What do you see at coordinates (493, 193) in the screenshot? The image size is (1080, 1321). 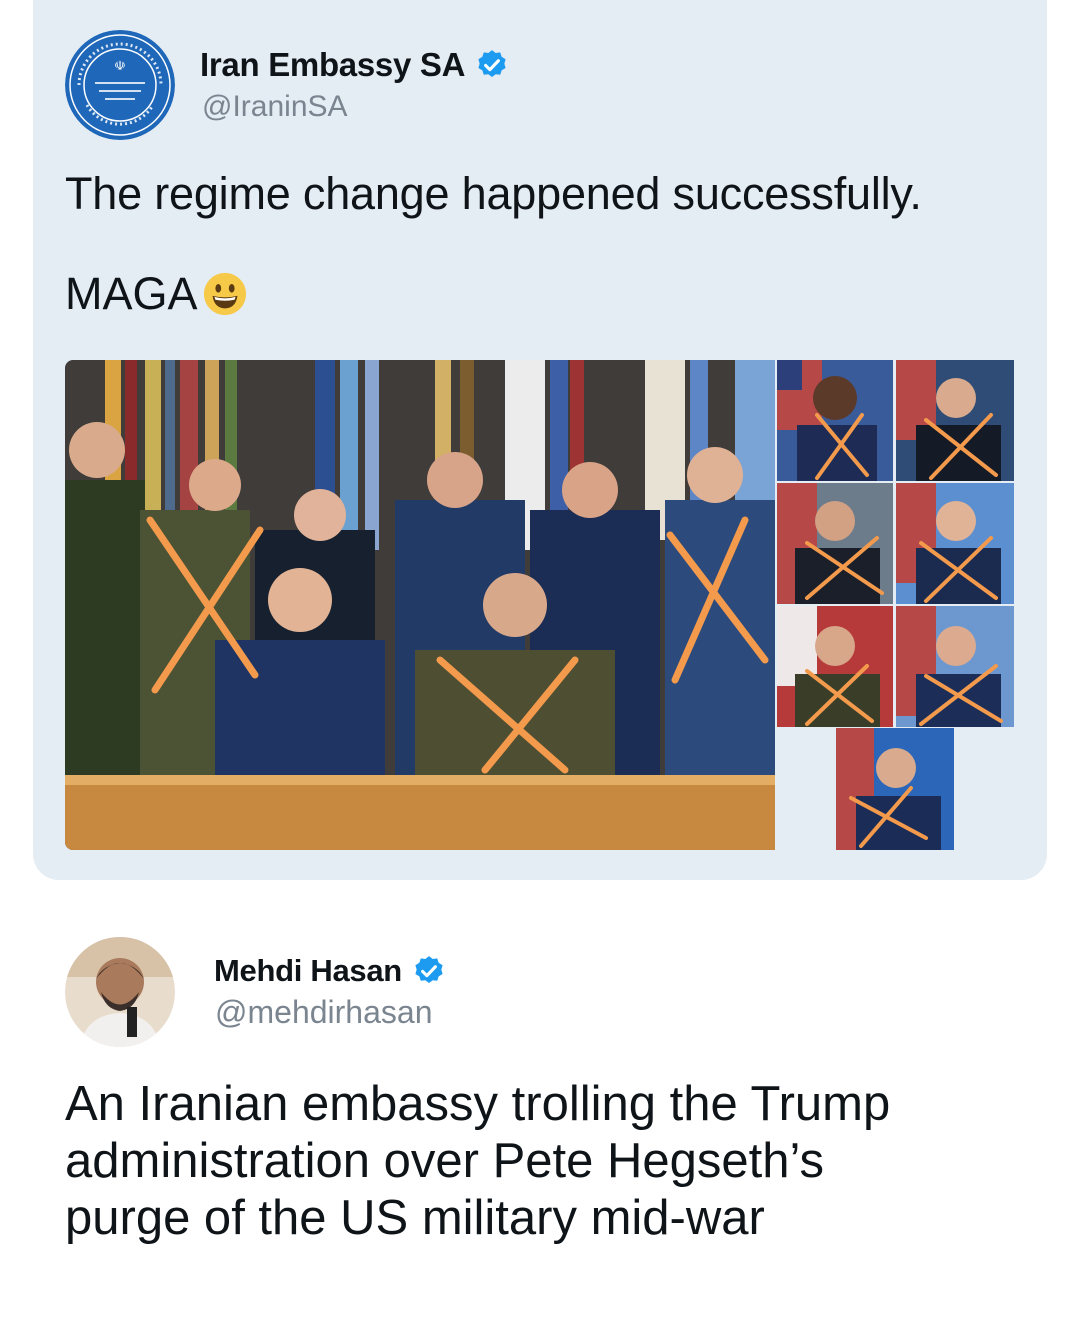 I see `quoted-tweet-text-line-1: The regime change happened successfully.` at bounding box center [493, 193].